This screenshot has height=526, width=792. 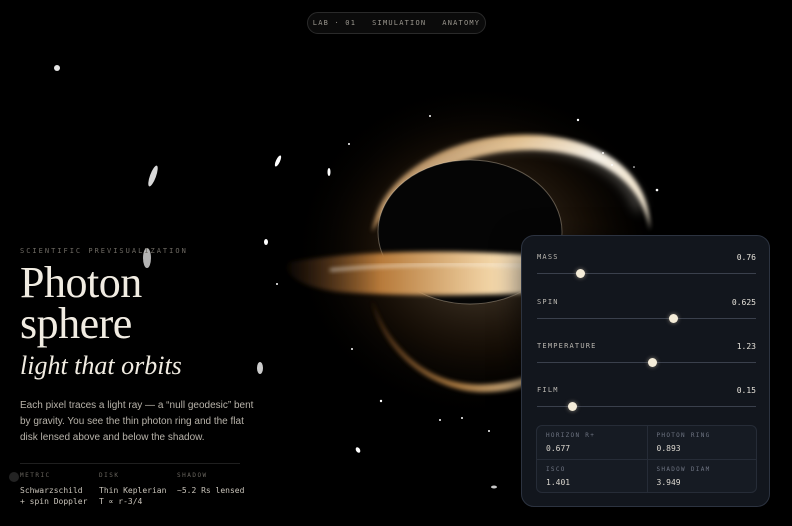 What do you see at coordinates (646, 356) in the screenshot?
I see `temperature-slider: TEMPERATURE 1.23` at bounding box center [646, 356].